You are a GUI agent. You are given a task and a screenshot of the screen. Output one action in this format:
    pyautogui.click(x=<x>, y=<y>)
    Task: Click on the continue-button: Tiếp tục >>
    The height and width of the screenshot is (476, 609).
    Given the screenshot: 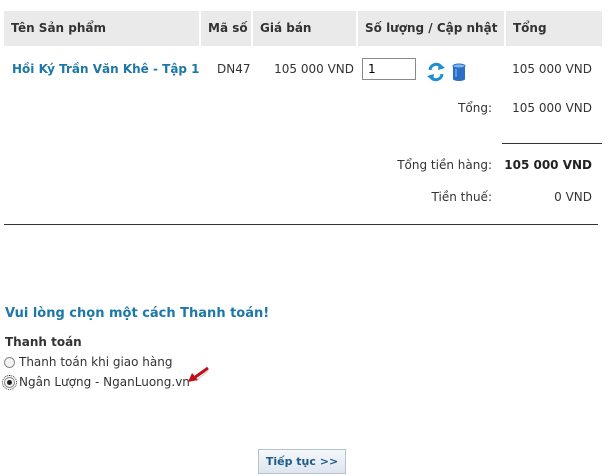 What is the action you would take?
    pyautogui.click(x=302, y=461)
    